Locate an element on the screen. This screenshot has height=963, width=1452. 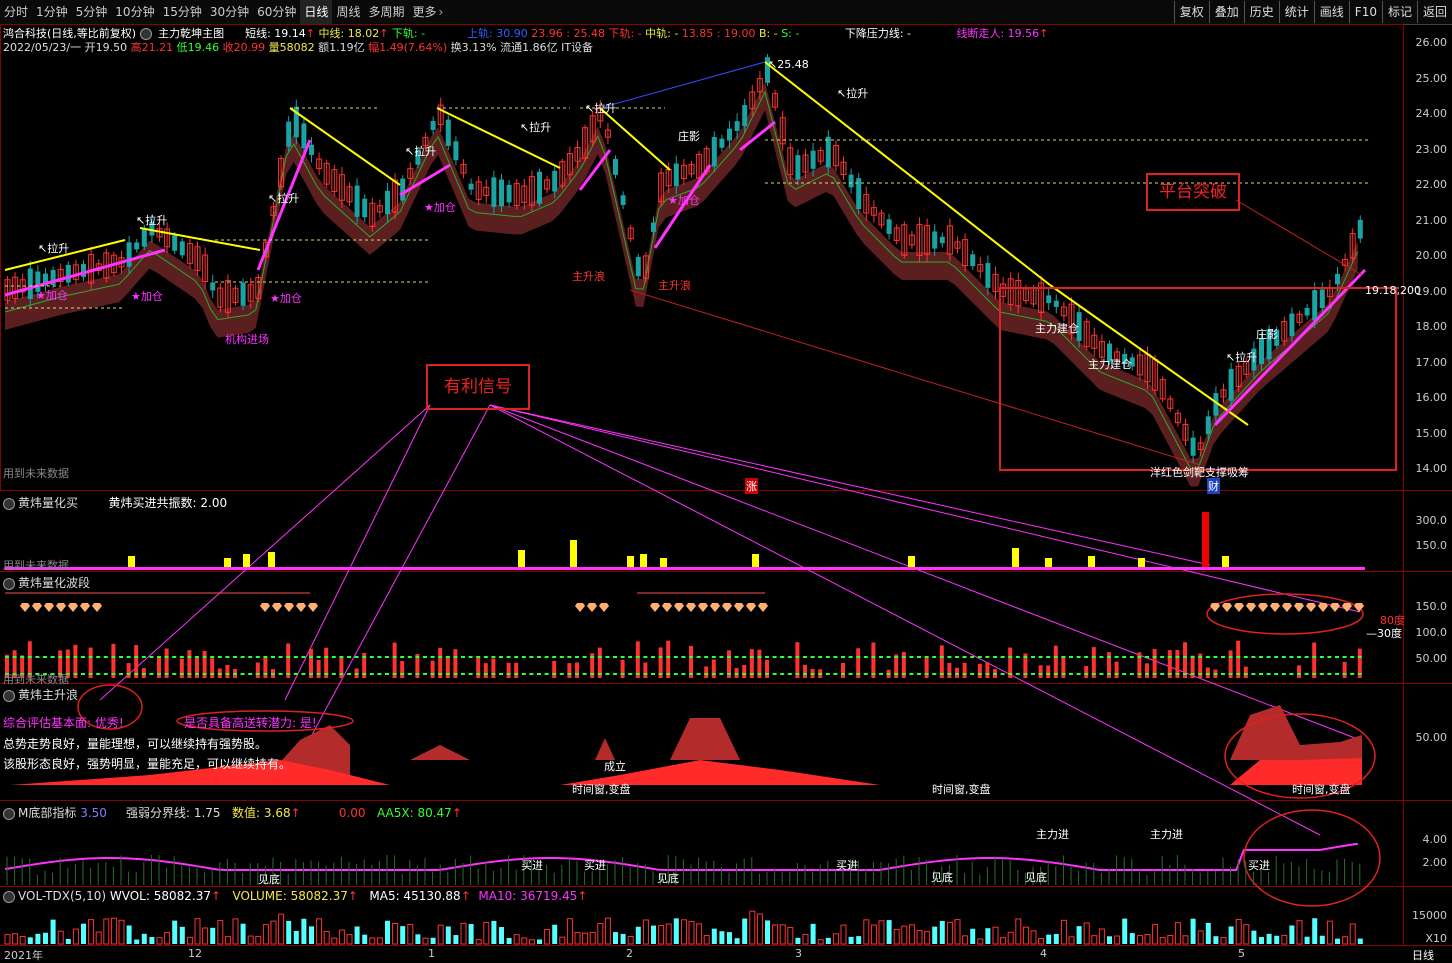
panel-m-bottom-weak-line: 强弱分界线: 1.75 is located at coordinates (173, 813).